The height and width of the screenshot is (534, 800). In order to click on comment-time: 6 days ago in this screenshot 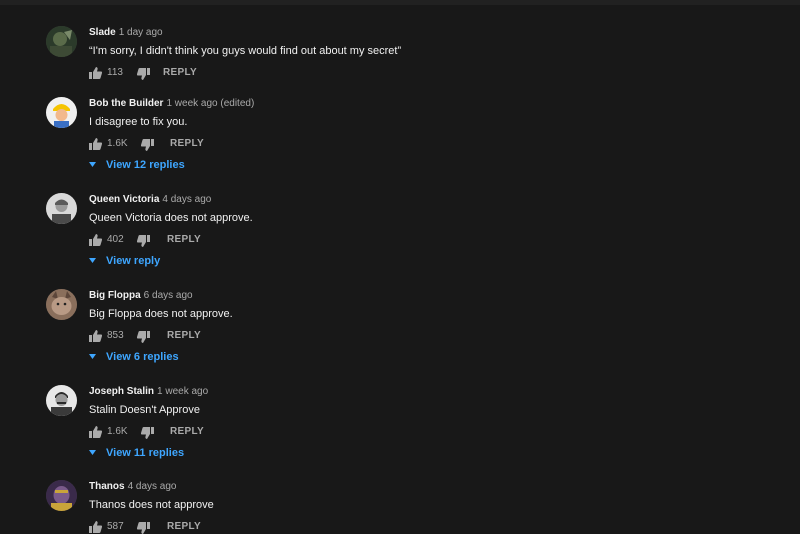, I will do `click(168, 295)`.